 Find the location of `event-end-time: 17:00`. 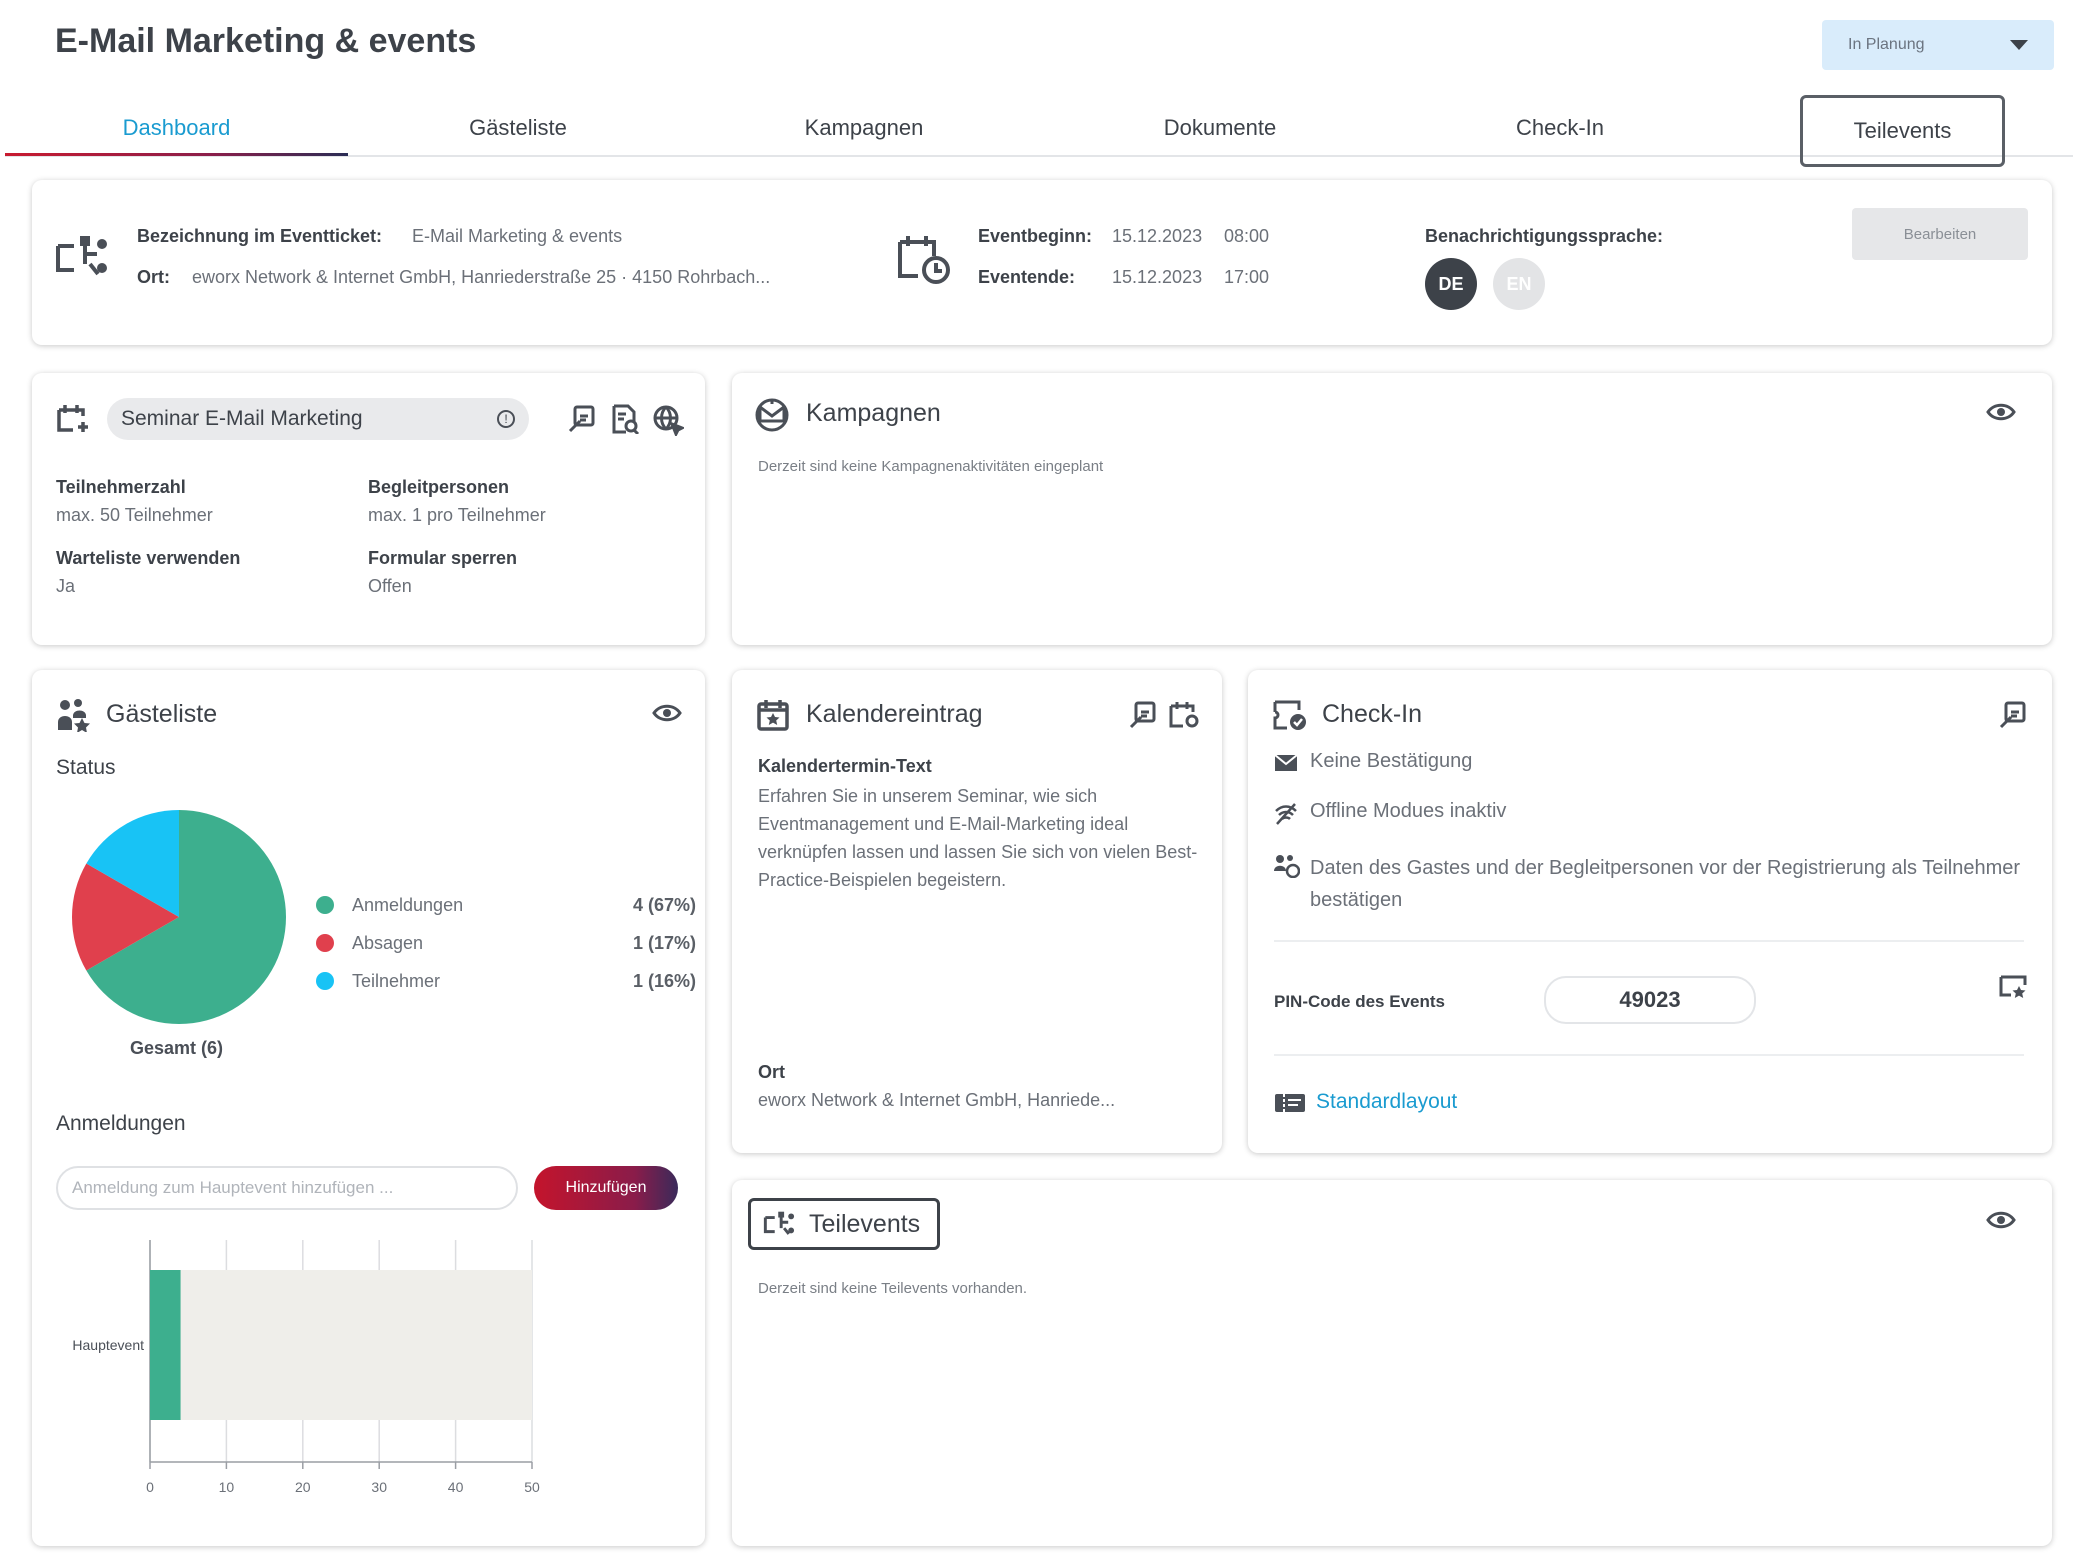

event-end-time: 17:00 is located at coordinates (1247, 277).